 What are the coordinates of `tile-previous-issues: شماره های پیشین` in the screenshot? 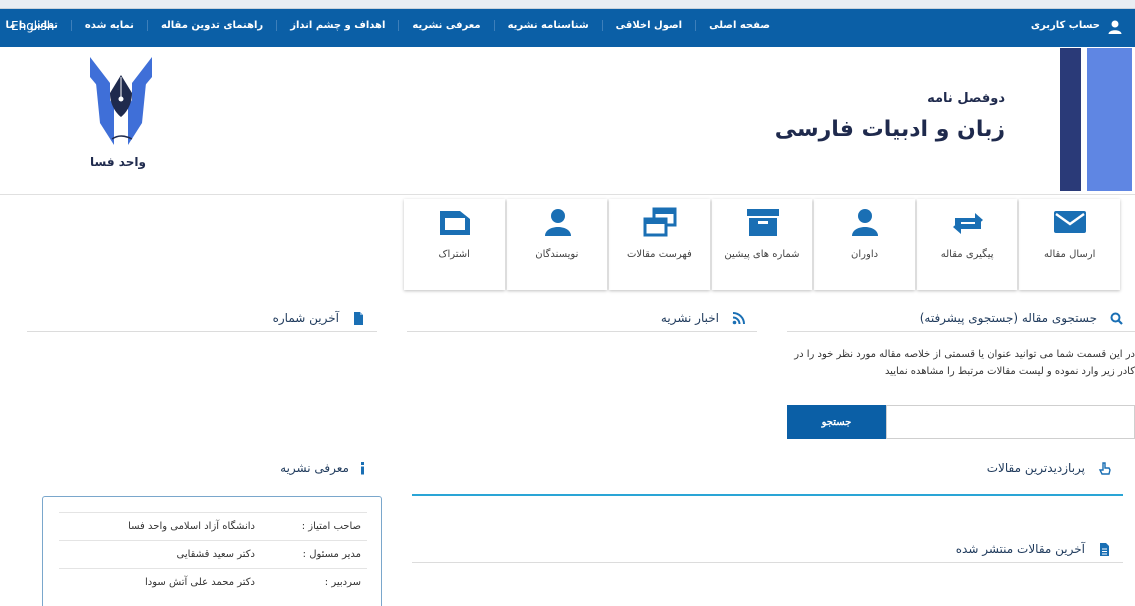 It's located at (762, 244).